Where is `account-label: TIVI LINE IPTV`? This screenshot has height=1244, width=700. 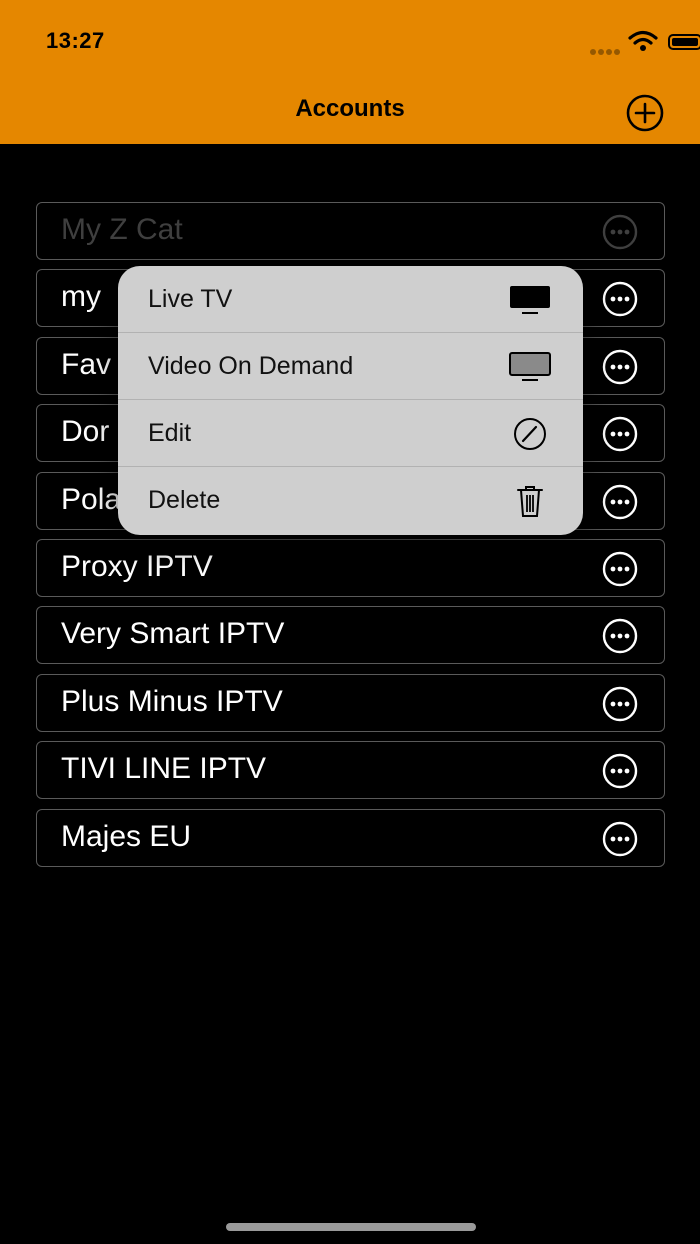 account-label: TIVI LINE IPTV is located at coordinates (164, 769).